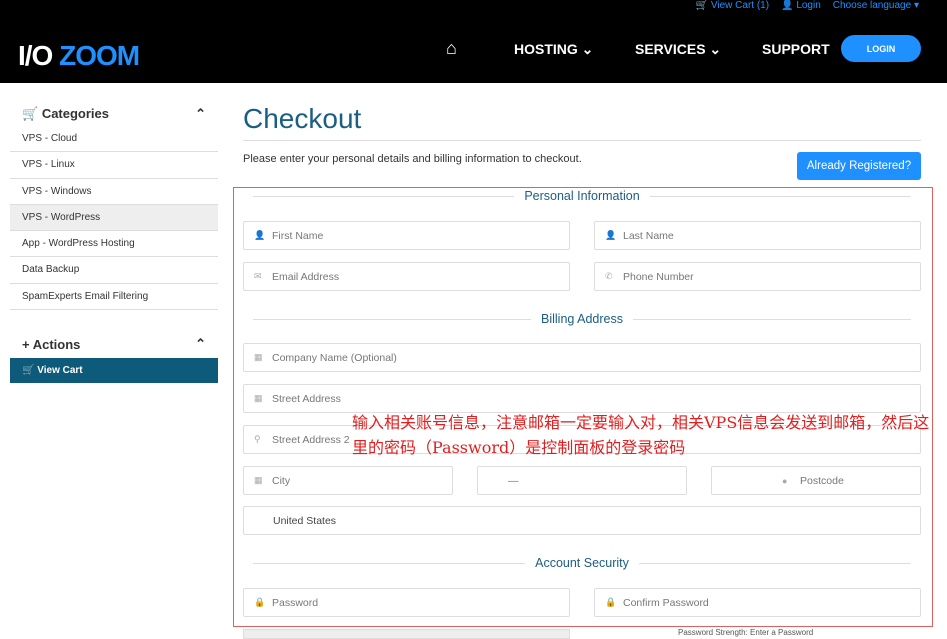  What do you see at coordinates (609, 276) in the screenshot?
I see `phone-icon: ✆` at bounding box center [609, 276].